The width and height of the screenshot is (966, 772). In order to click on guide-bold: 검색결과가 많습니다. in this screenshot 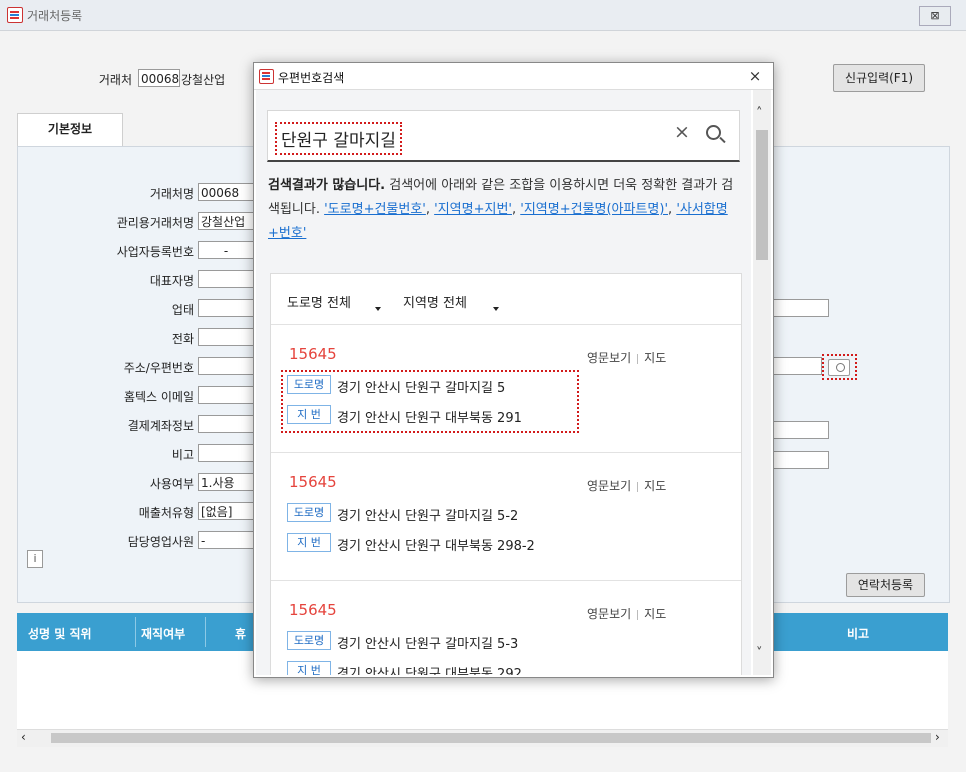, I will do `click(327, 185)`.